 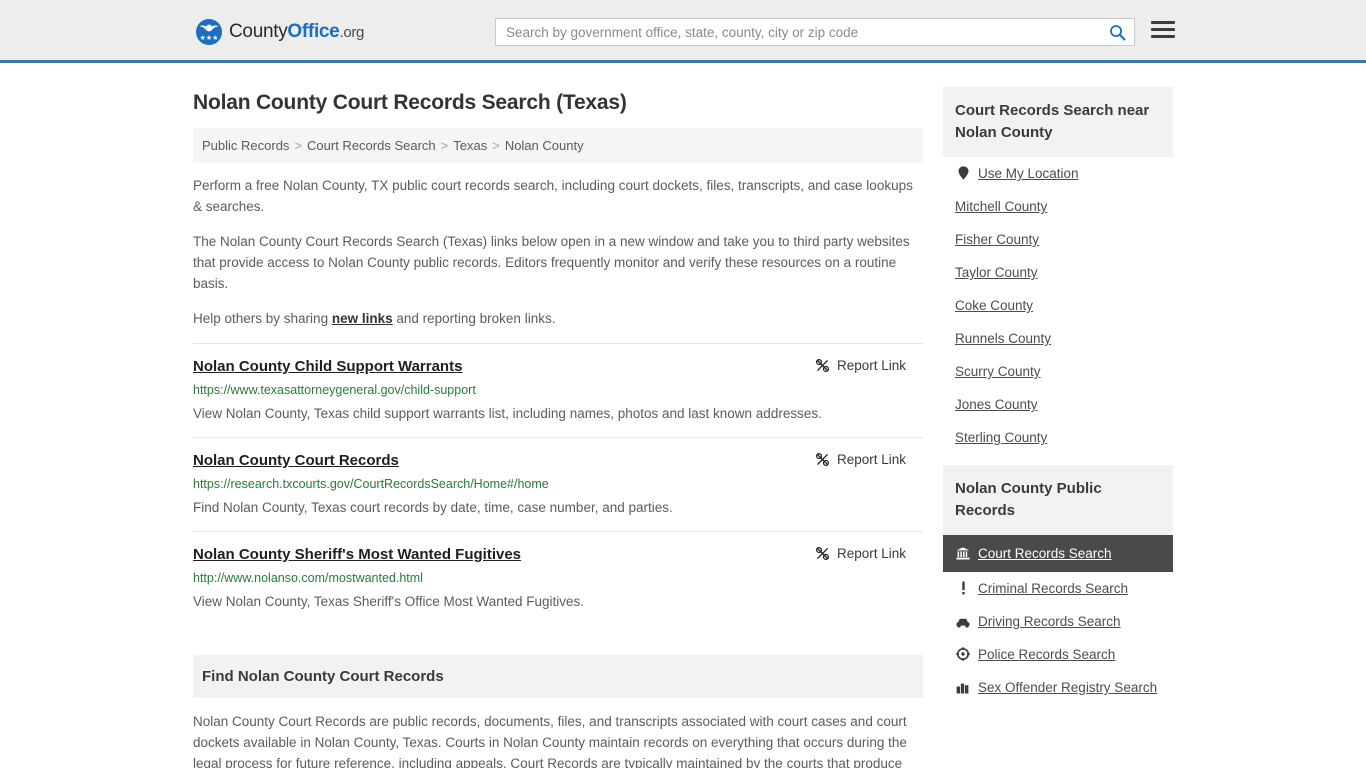 I want to click on link-entry-title: Nolan County Child Support Warrants, so click(x=327, y=367).